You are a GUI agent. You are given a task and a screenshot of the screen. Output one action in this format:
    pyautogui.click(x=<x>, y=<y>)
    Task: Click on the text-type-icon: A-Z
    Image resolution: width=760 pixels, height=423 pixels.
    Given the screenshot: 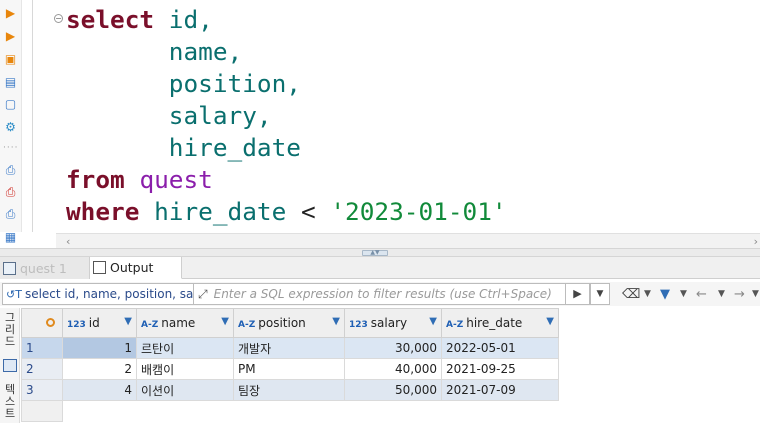 What is the action you would take?
    pyautogui.click(x=150, y=325)
    